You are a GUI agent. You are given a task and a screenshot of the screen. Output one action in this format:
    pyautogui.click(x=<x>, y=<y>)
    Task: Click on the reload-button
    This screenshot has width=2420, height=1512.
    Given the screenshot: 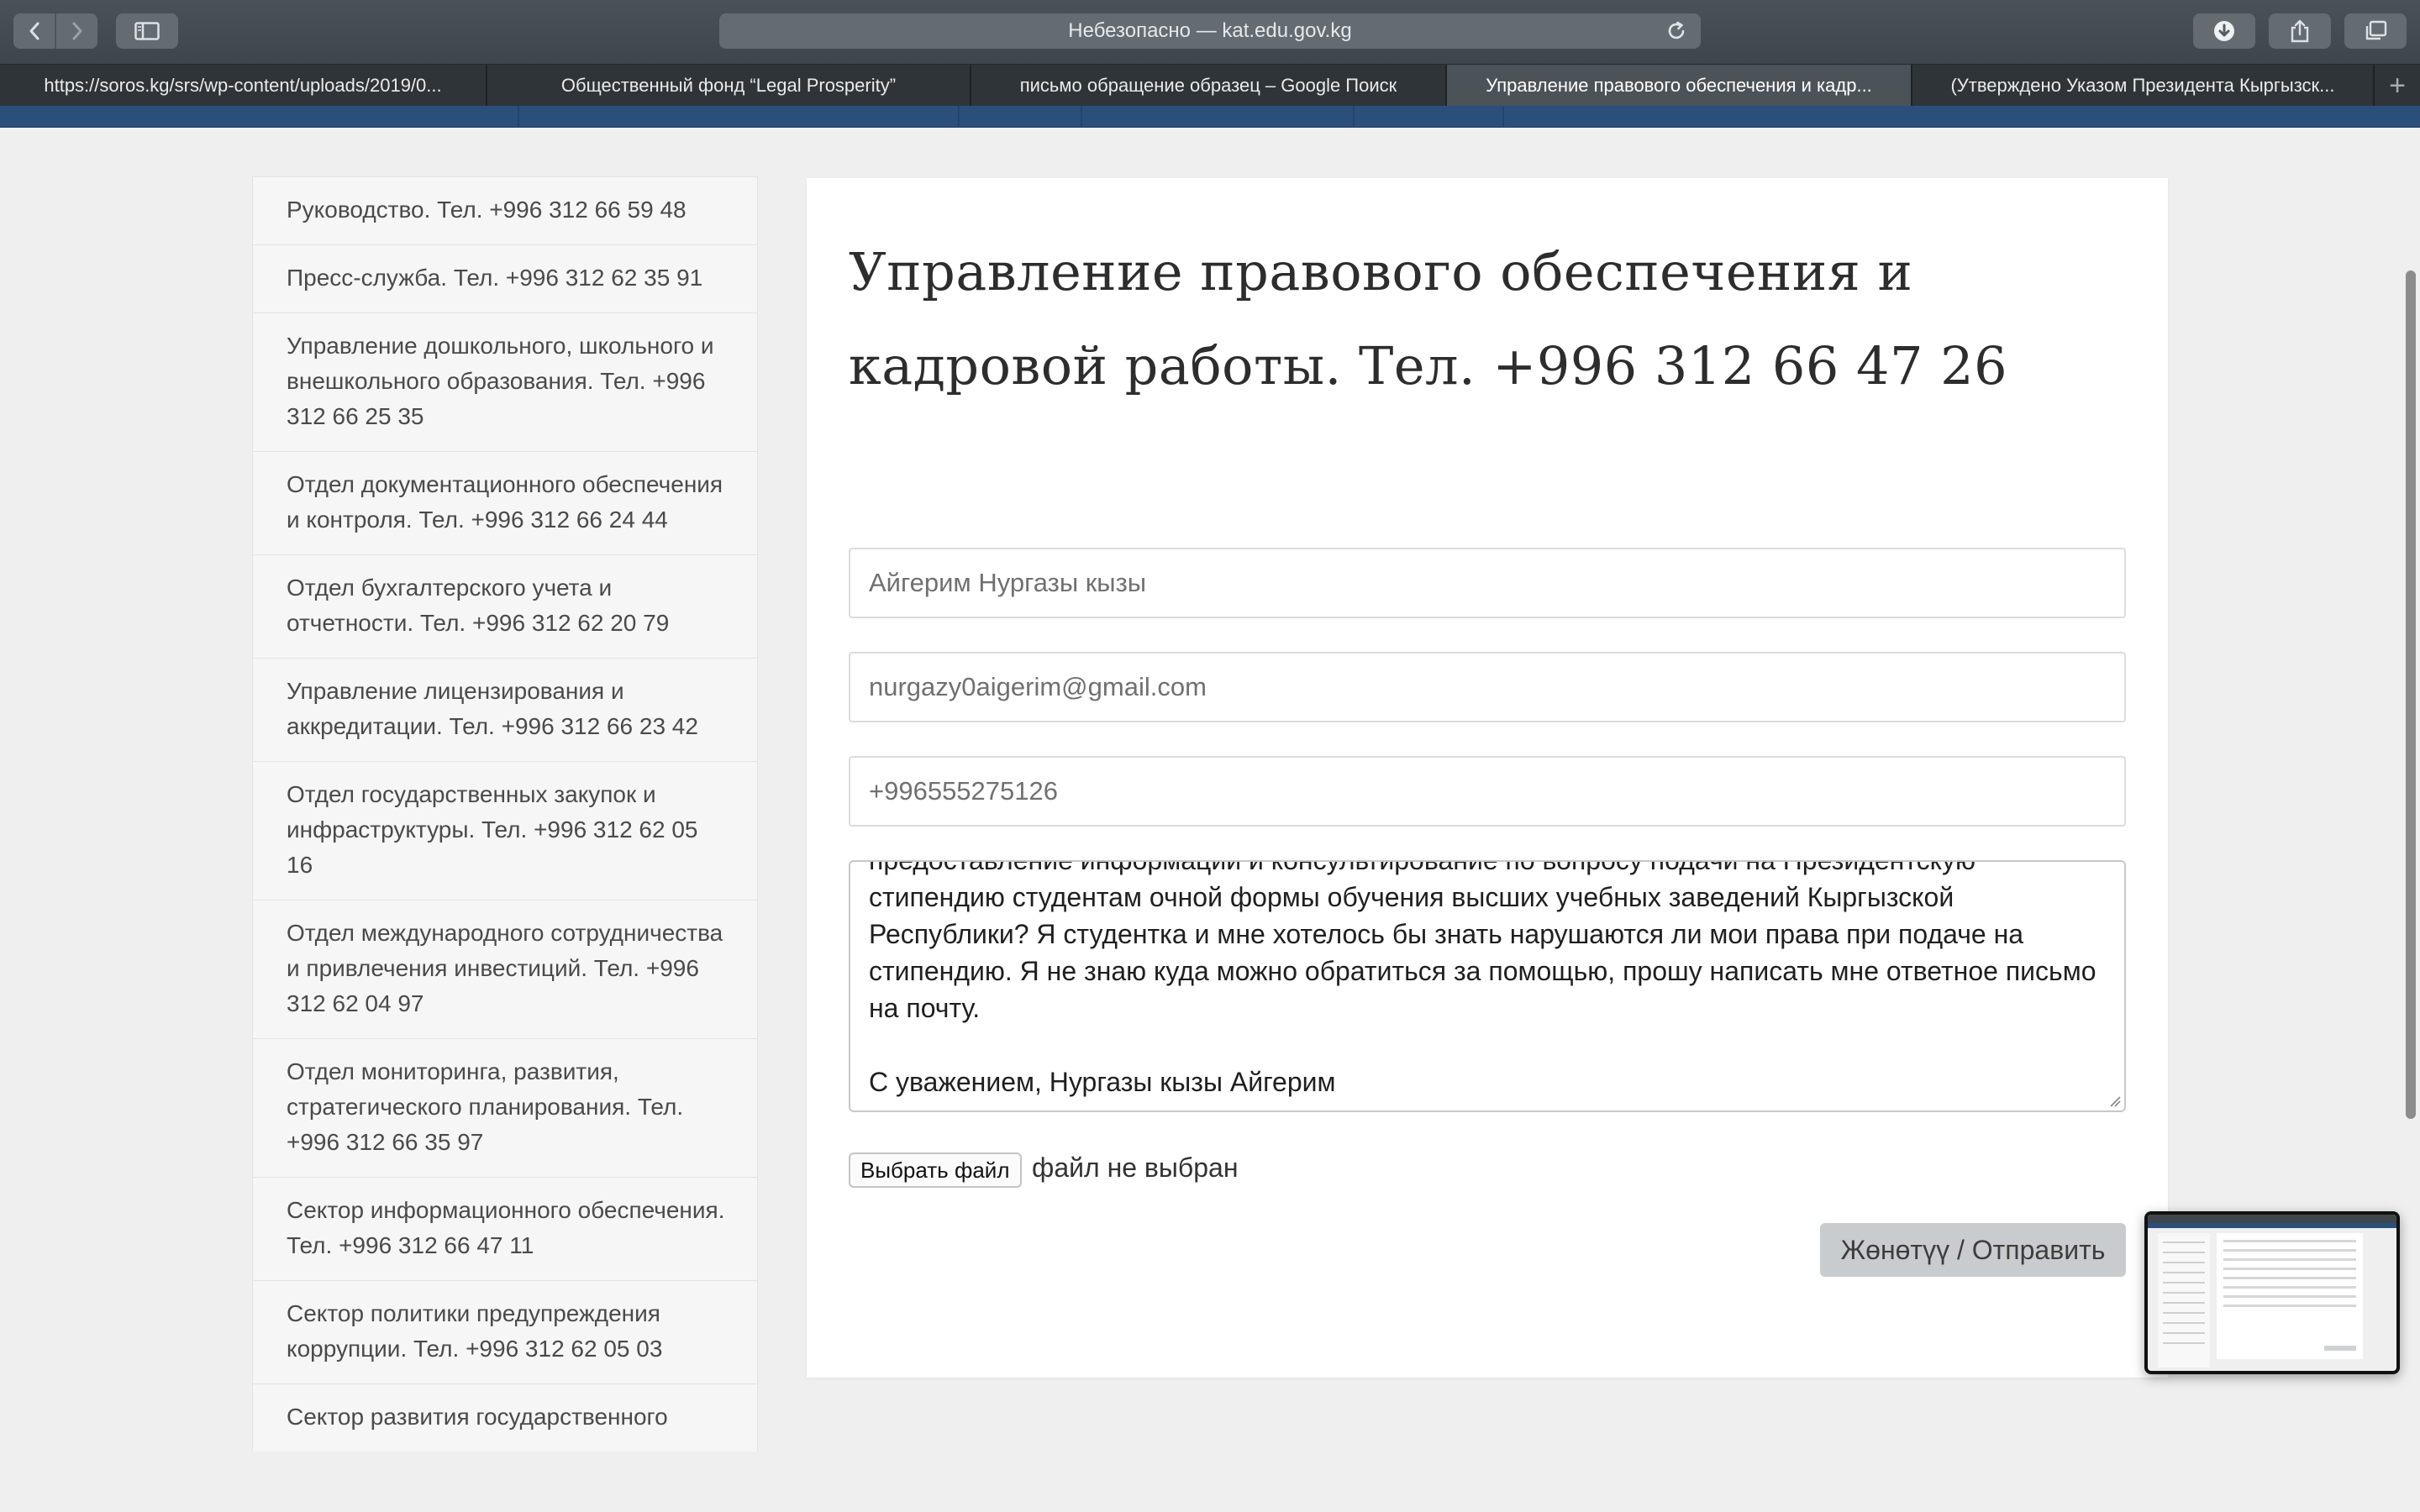 What is the action you would take?
    pyautogui.click(x=1677, y=31)
    